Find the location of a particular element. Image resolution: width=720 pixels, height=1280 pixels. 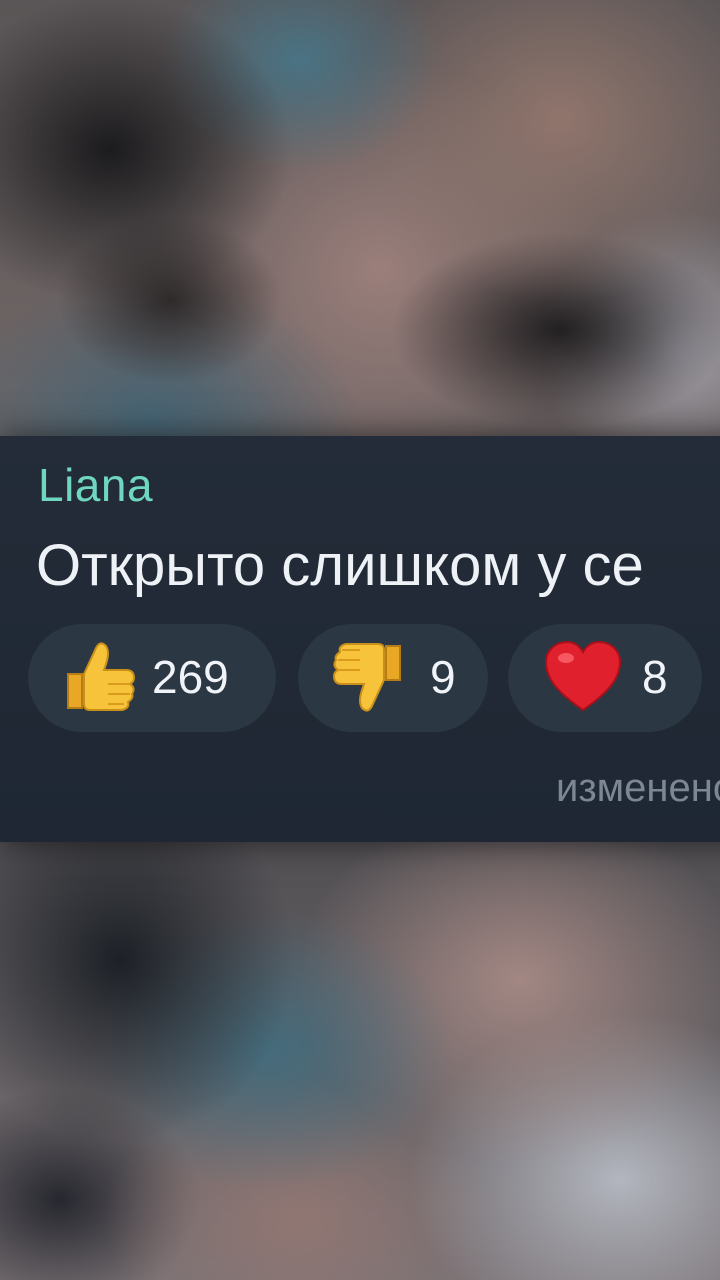

reaction-count: 8 is located at coordinates (655, 677).